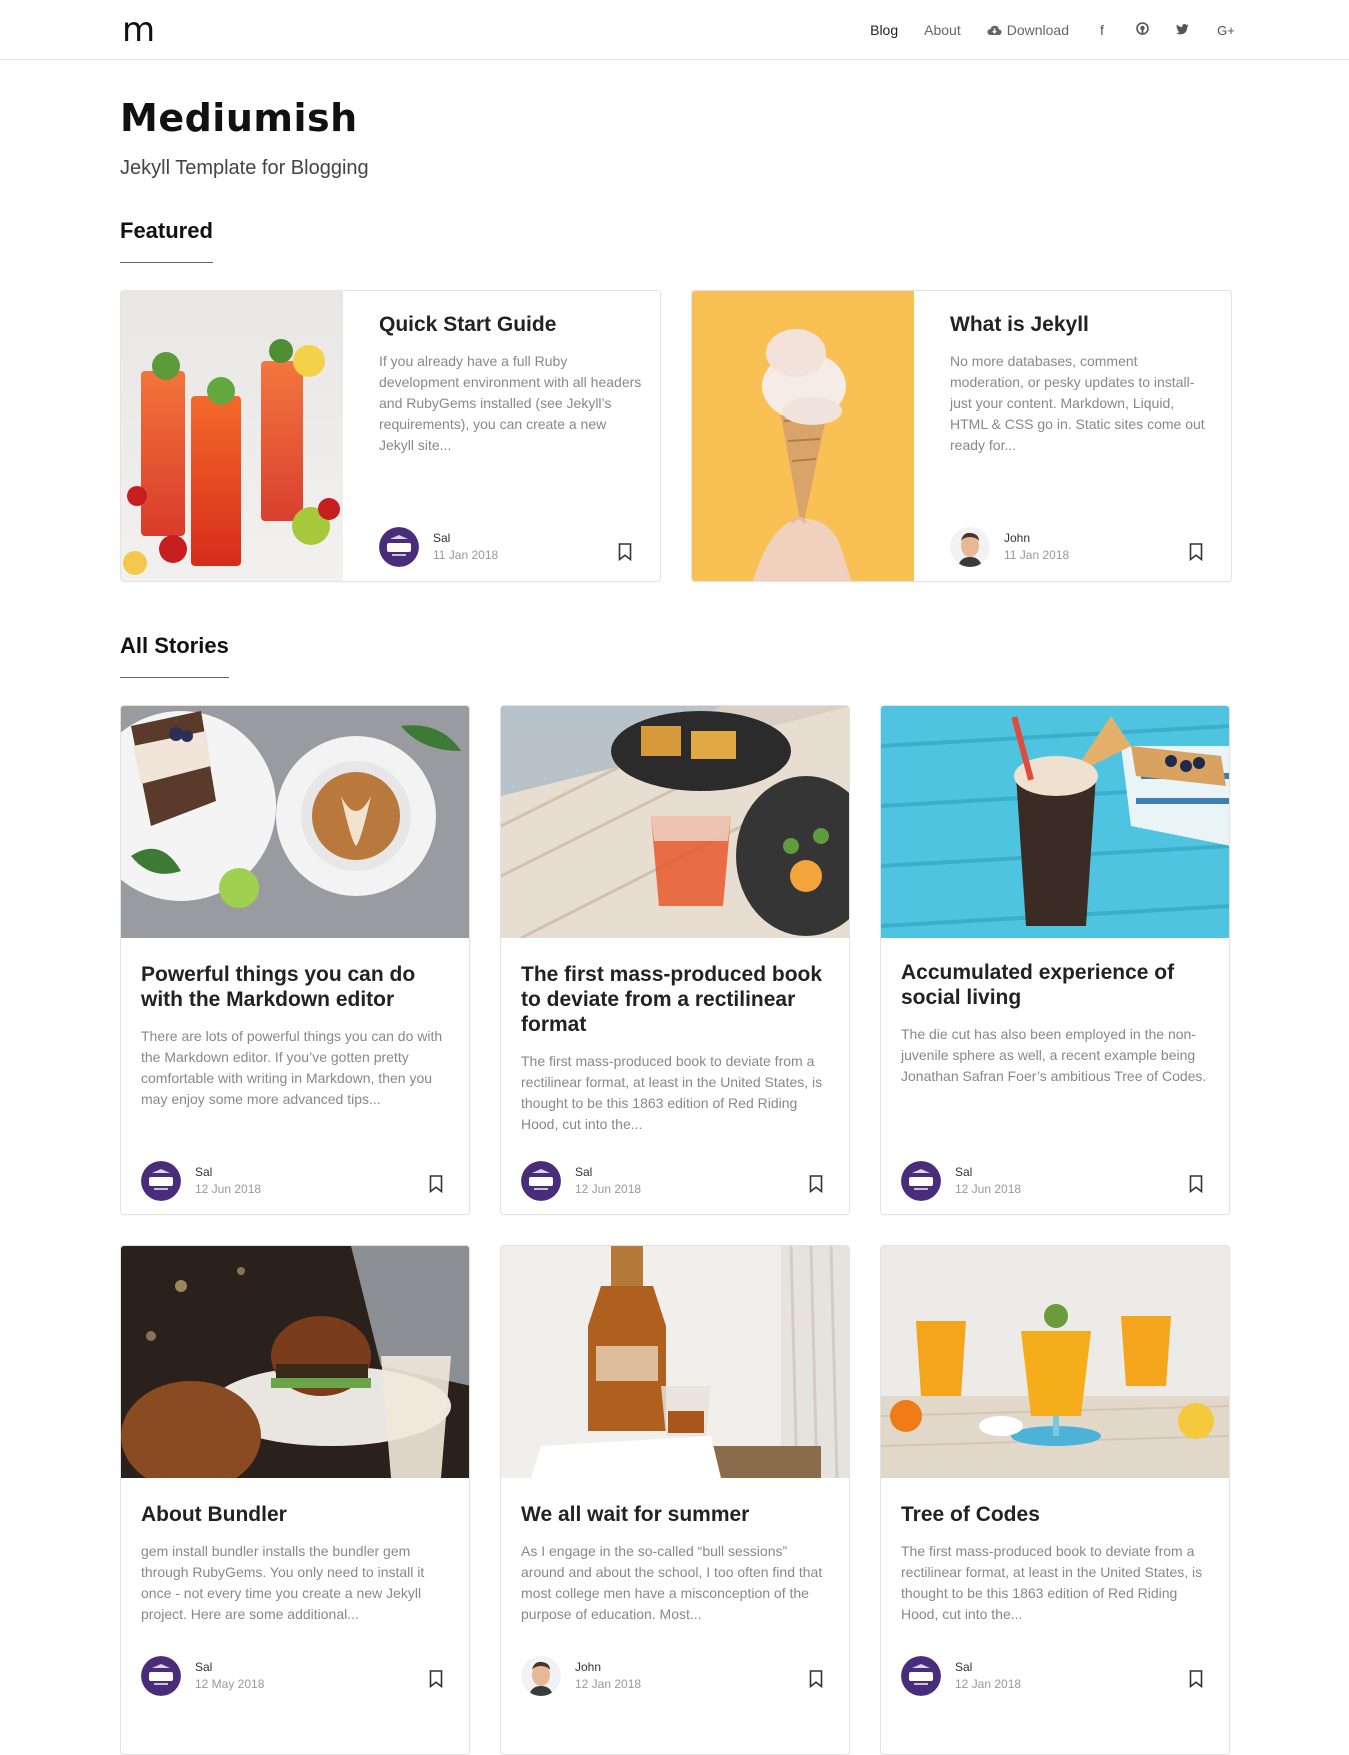 The height and width of the screenshot is (1755, 1349). Describe the element at coordinates (232, 436) in the screenshot. I see `featured-image-cocktails` at that location.